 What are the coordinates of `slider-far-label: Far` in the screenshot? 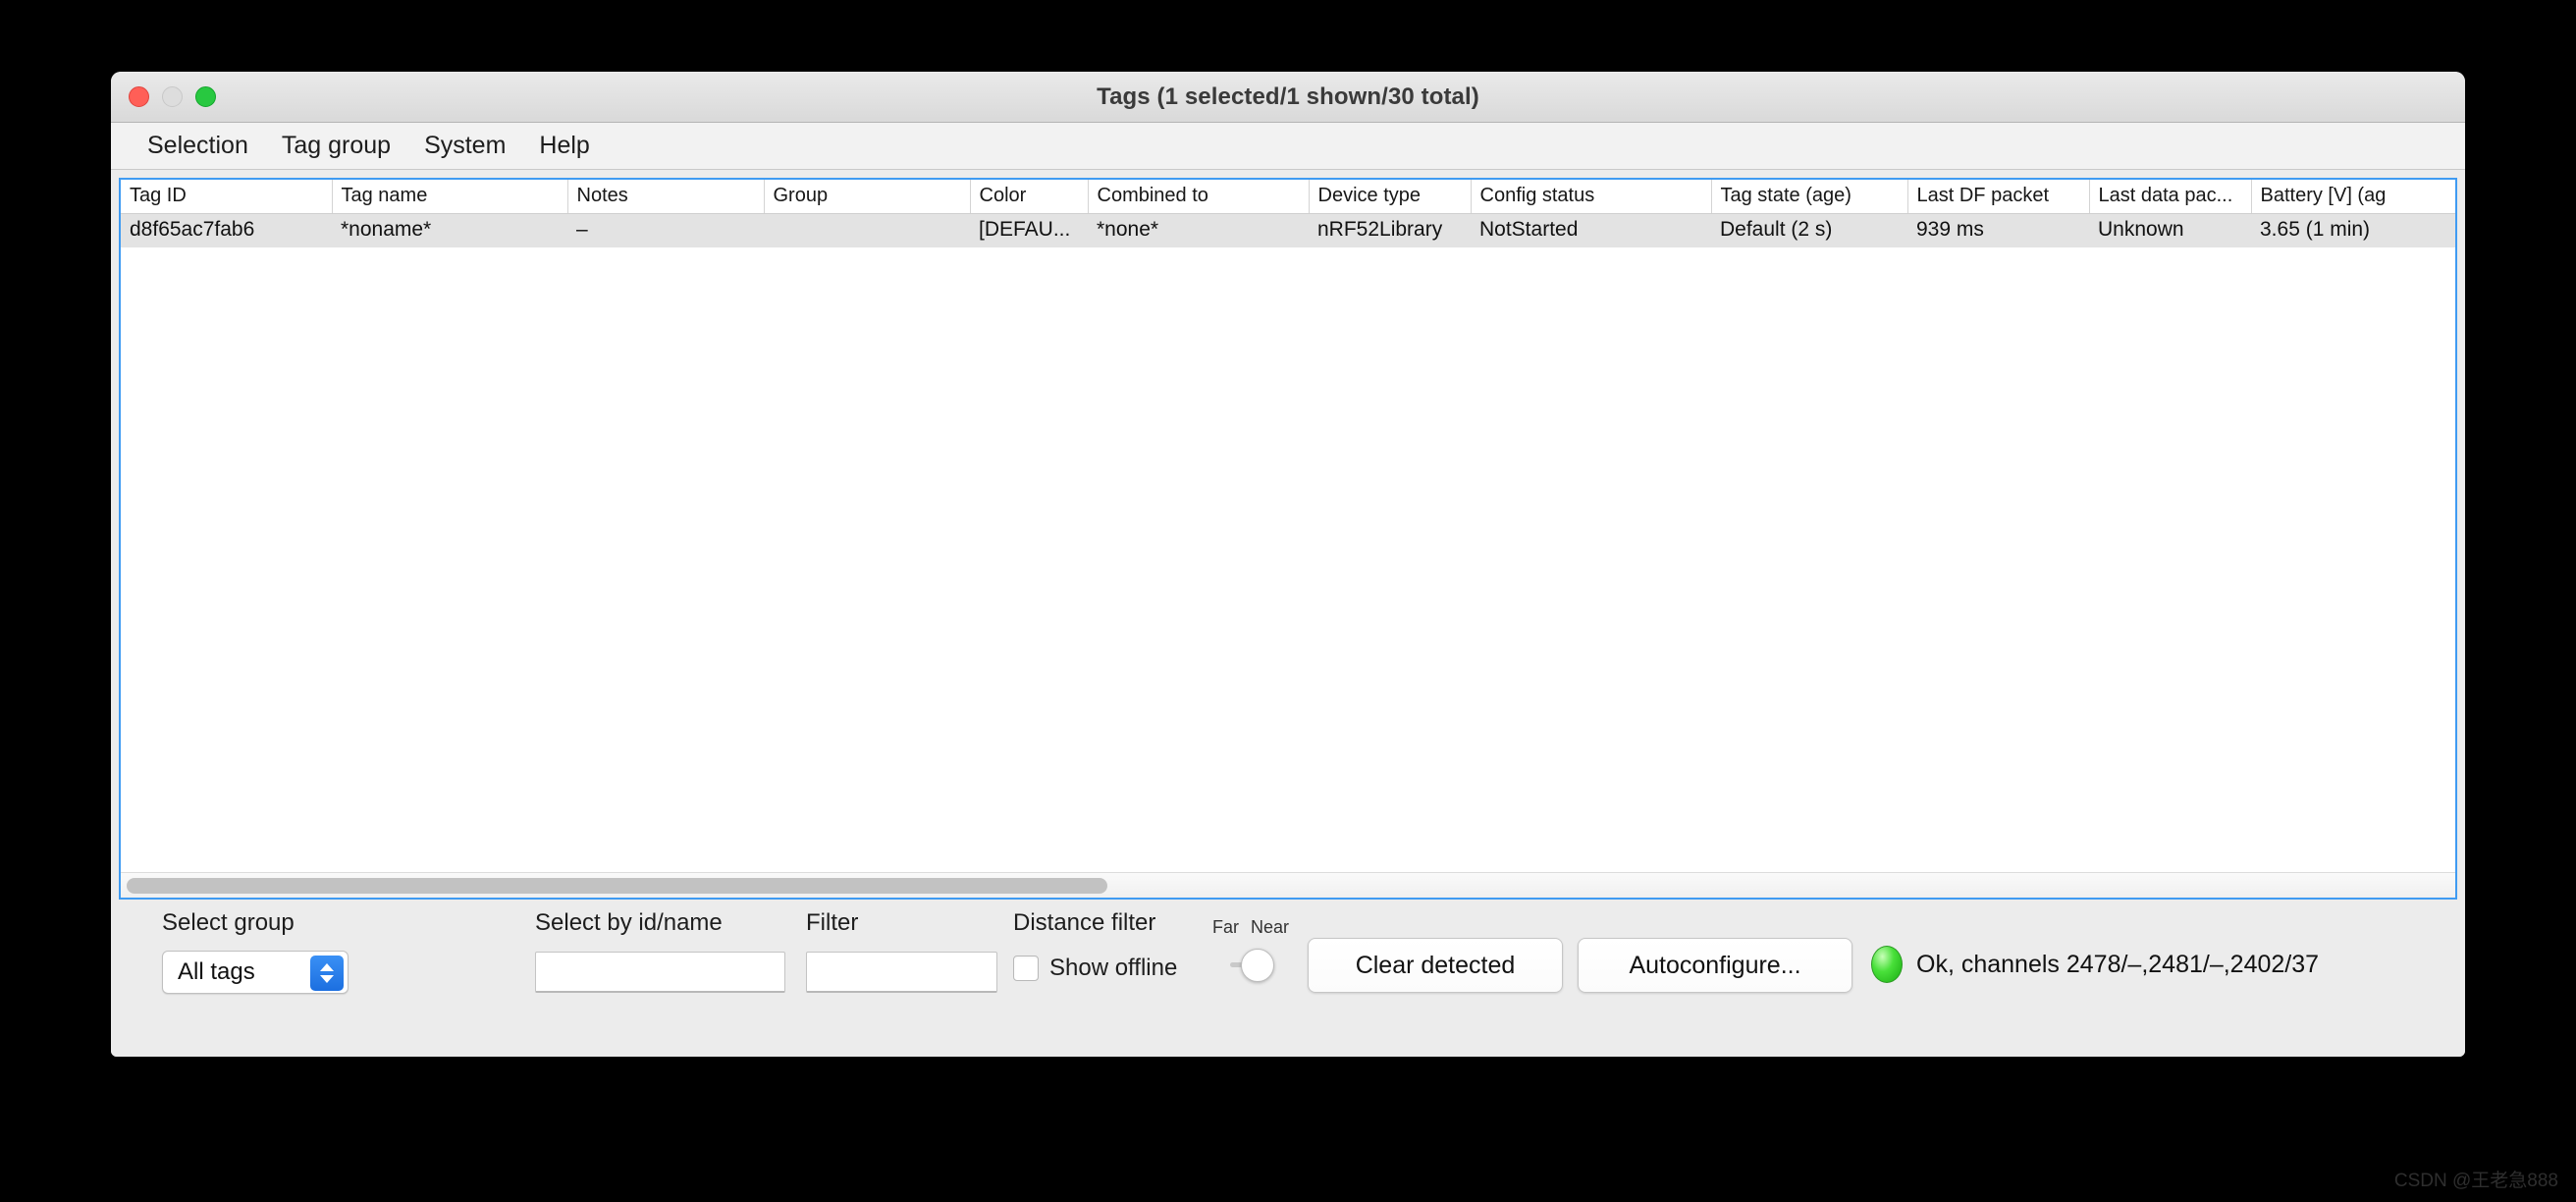 It's located at (1225, 927).